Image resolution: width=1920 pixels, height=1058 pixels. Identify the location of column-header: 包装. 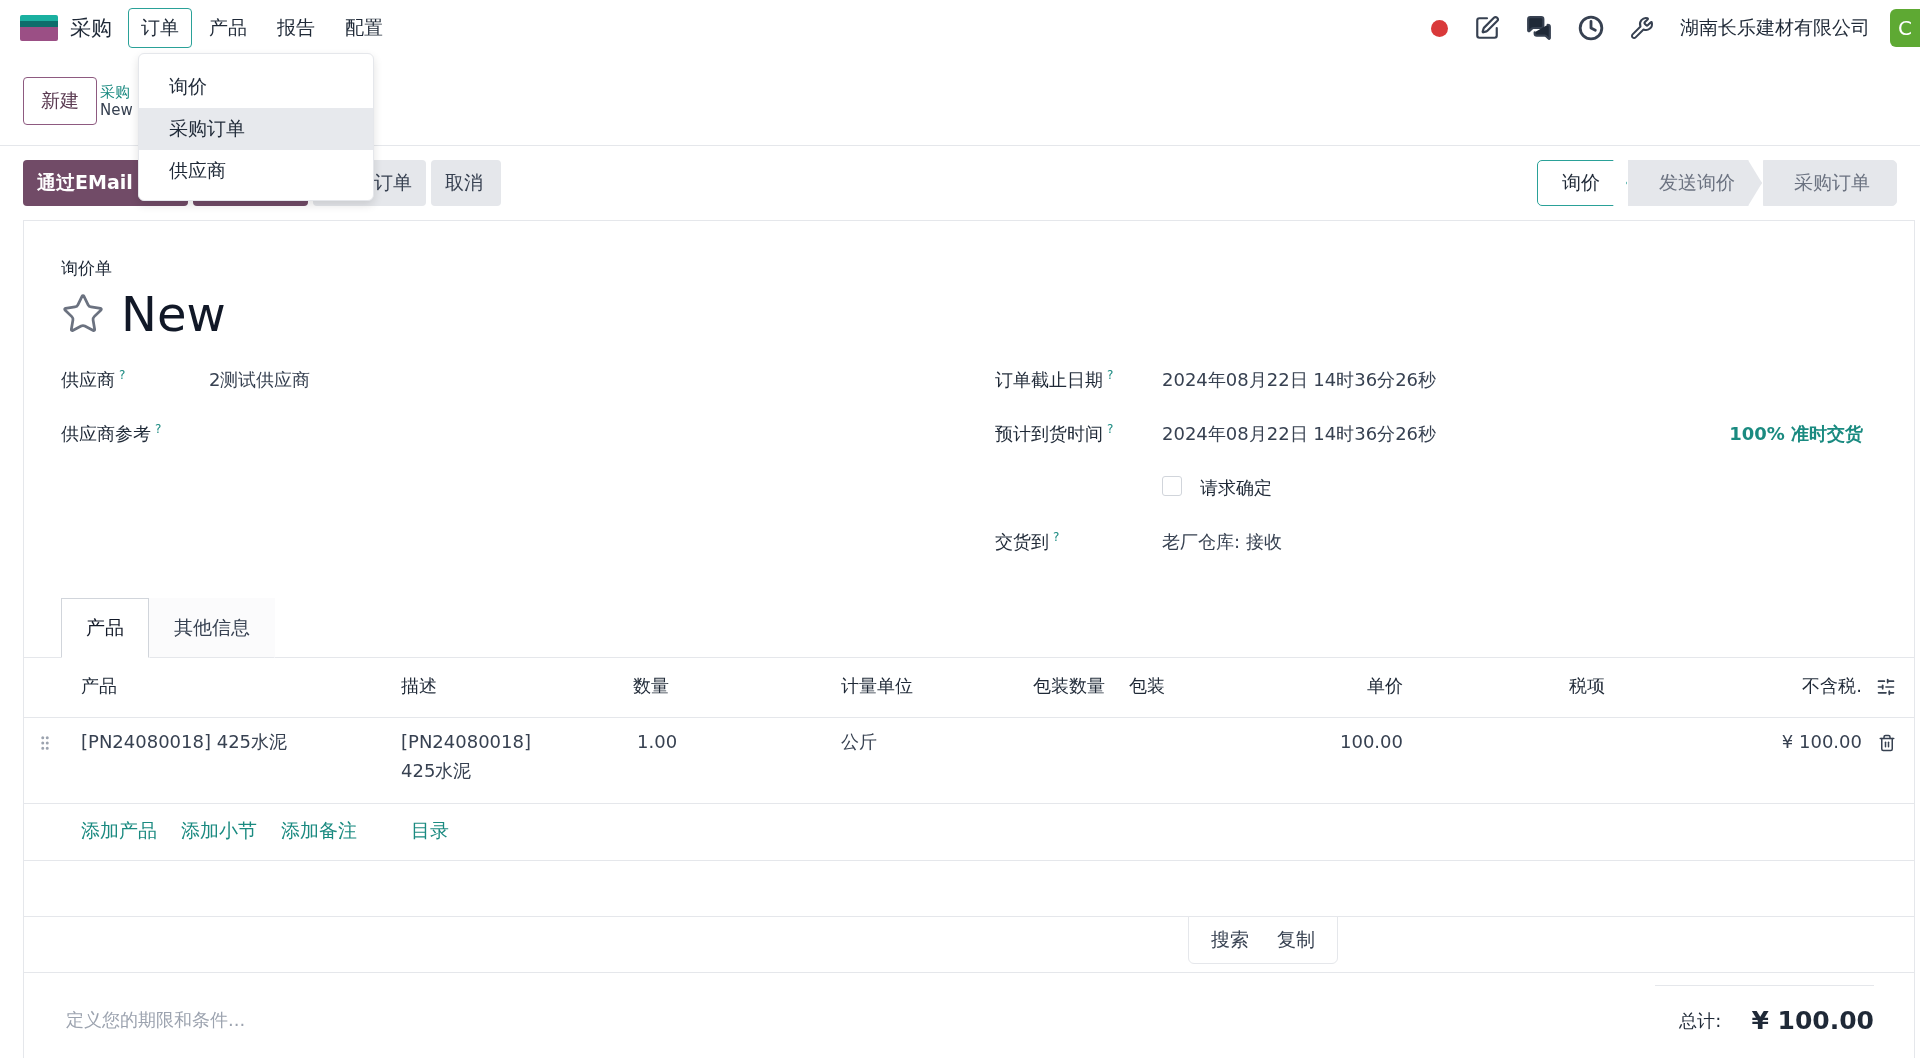
(1170, 686).